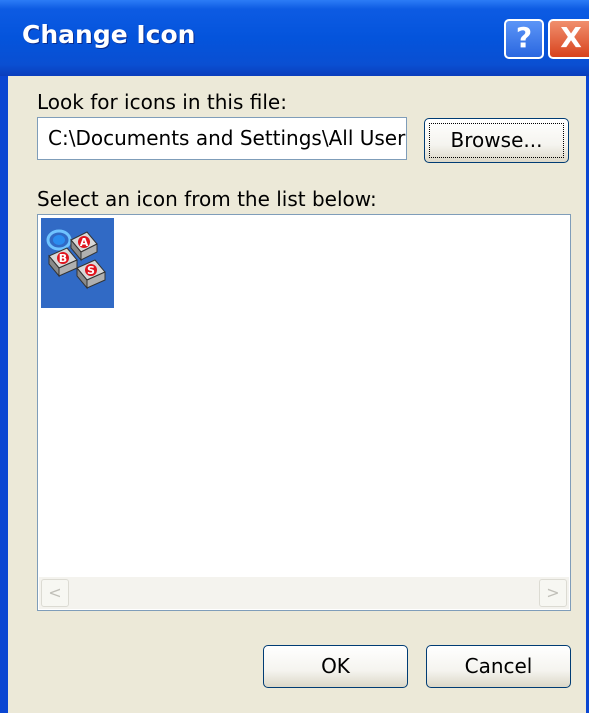 This screenshot has width=589, height=713. I want to click on icon-letter-b: B, so click(63, 258).